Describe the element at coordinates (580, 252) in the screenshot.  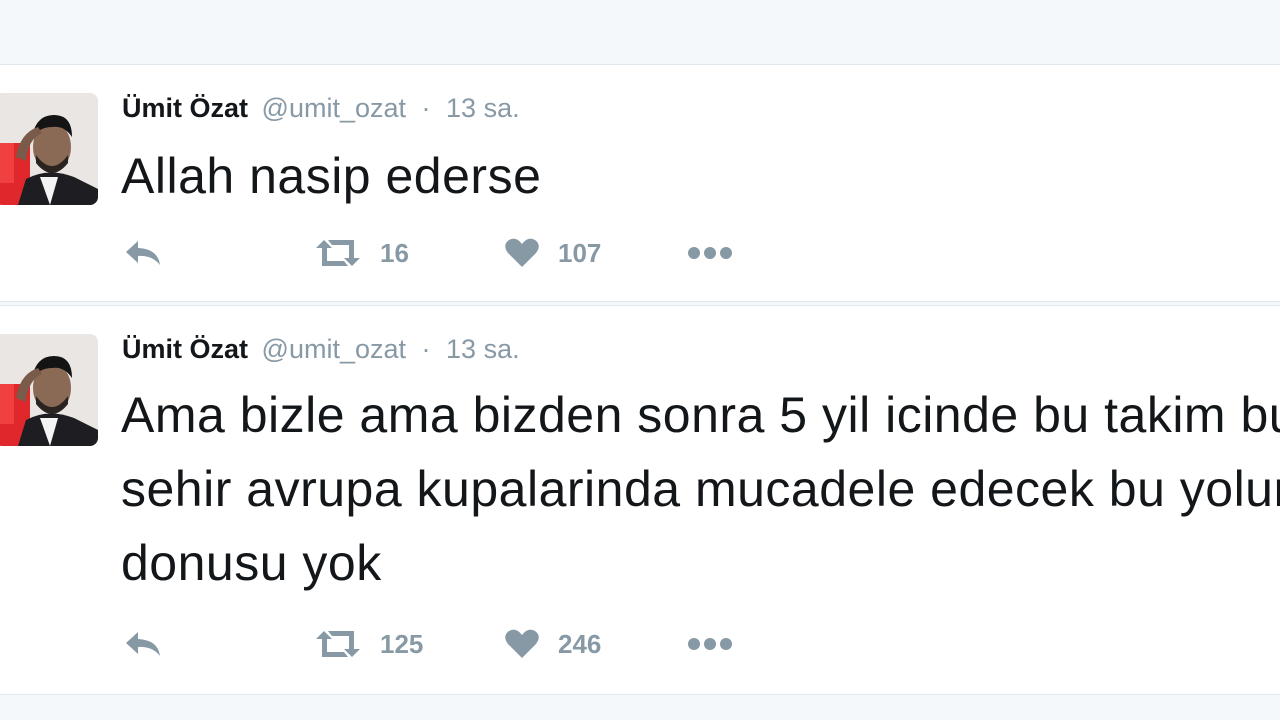
I see `like-count: 107` at that location.